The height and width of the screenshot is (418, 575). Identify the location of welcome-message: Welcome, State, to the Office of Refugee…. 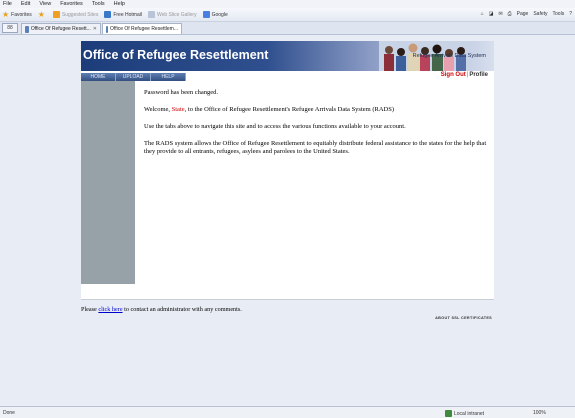
(316, 110).